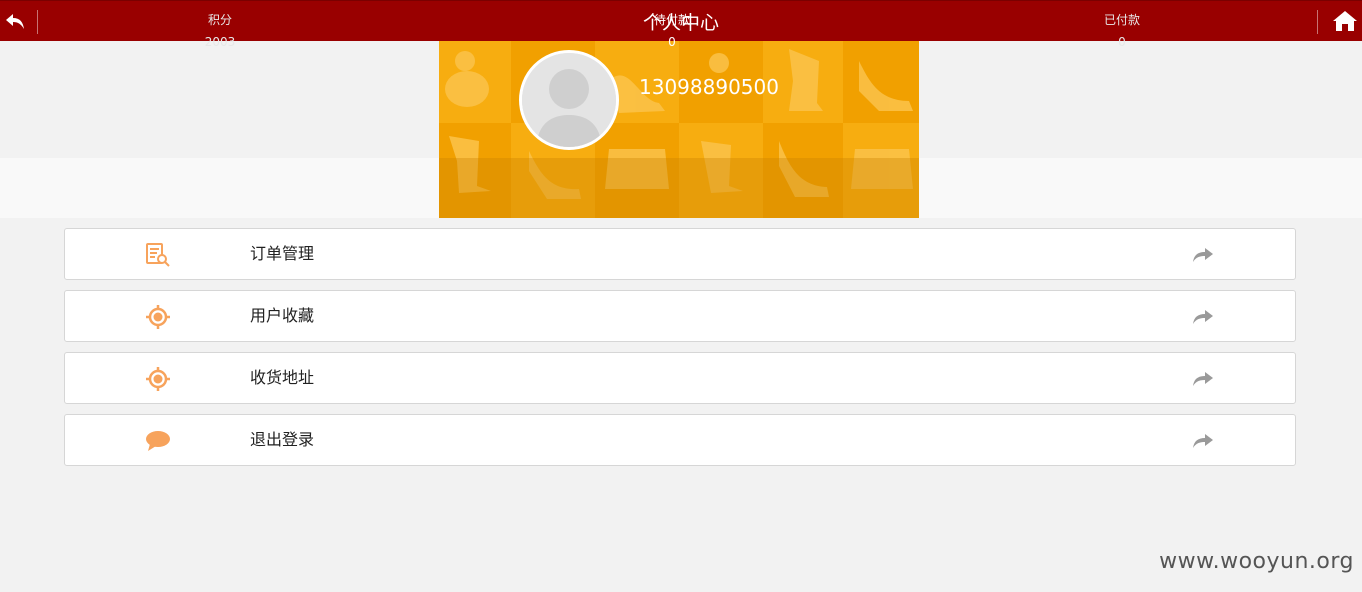 This screenshot has height=592, width=1362. I want to click on avatar, so click(569, 100).